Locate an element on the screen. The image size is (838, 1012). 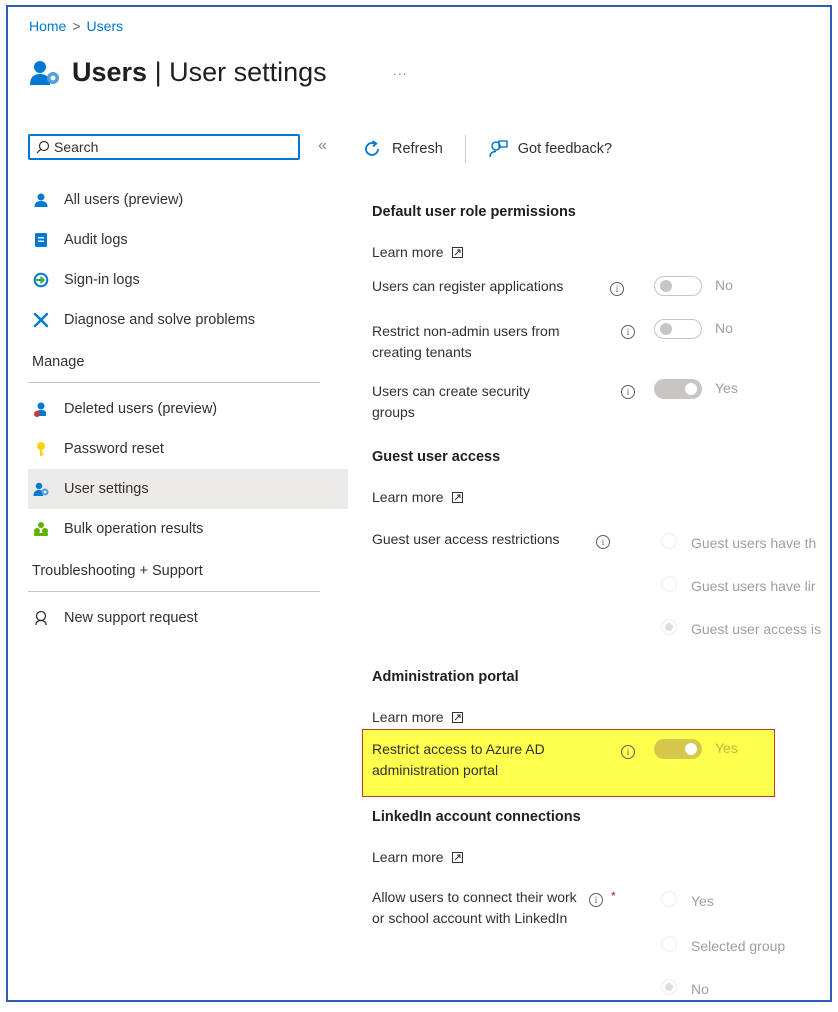
heading-guest-access: Guest user access is located at coordinates (436, 457).